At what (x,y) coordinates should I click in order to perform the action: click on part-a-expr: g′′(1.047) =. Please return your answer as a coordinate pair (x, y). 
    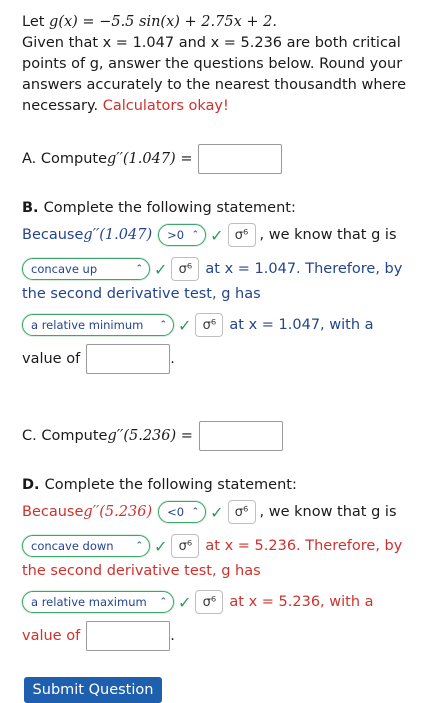
    Looking at the image, I should click on (150, 159).